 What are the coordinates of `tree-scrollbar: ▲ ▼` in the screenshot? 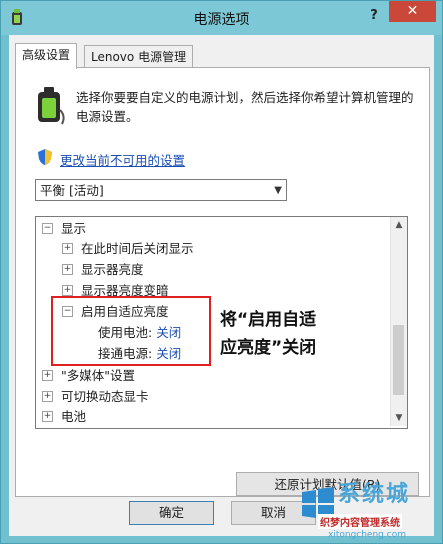 It's located at (398, 321).